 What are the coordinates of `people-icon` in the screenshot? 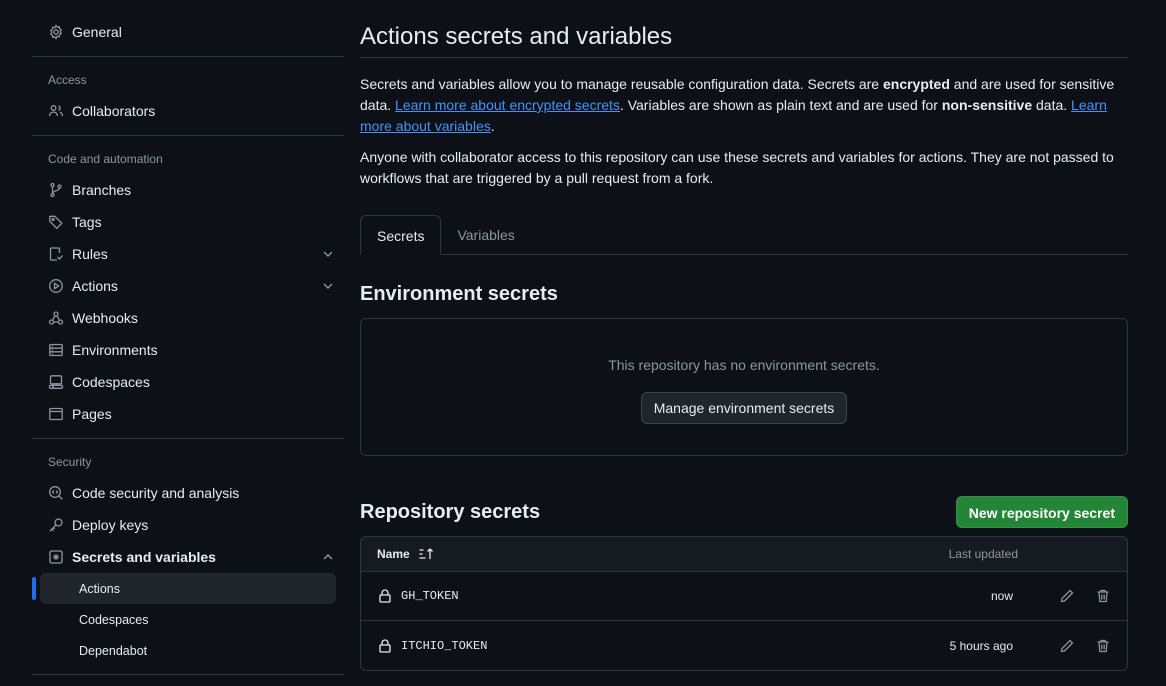 It's located at (56, 111).